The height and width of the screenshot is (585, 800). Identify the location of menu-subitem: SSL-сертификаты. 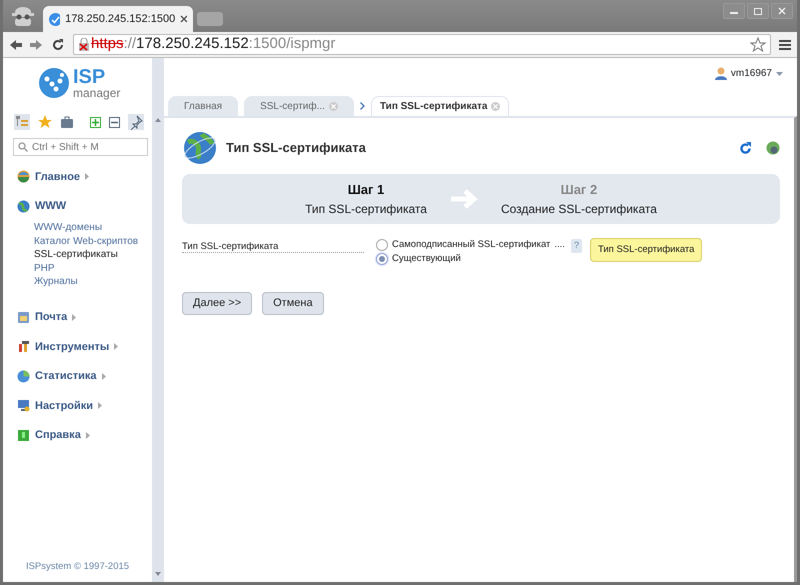
(77, 255).